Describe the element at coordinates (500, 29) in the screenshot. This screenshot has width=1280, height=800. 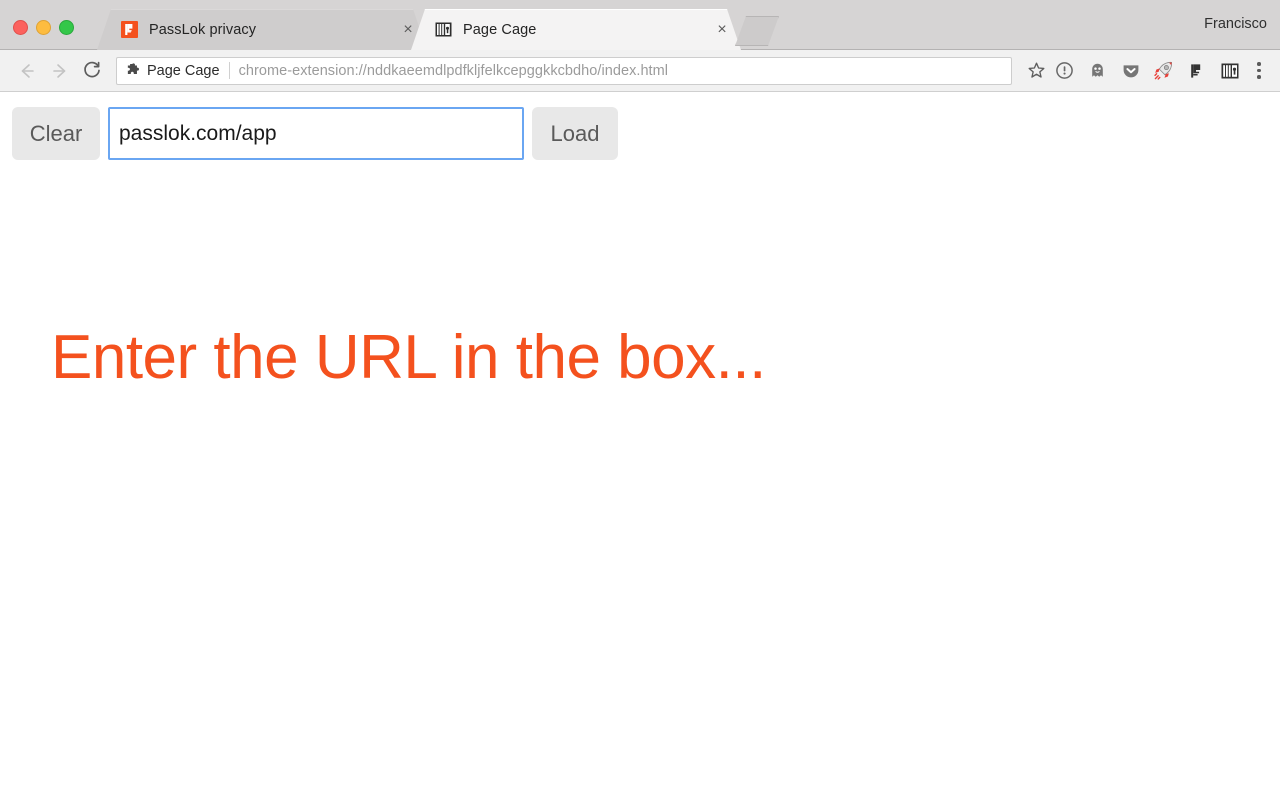
I see `tab-title: Page Cage` at that location.